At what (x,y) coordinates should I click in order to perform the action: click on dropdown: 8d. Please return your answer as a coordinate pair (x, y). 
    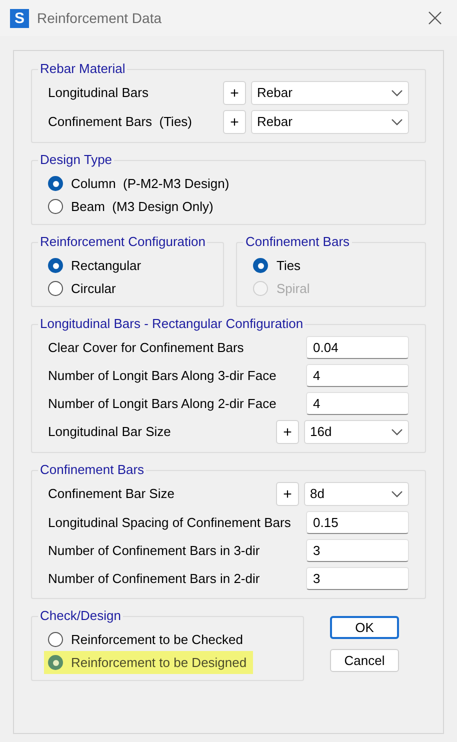
    Looking at the image, I should click on (356, 494).